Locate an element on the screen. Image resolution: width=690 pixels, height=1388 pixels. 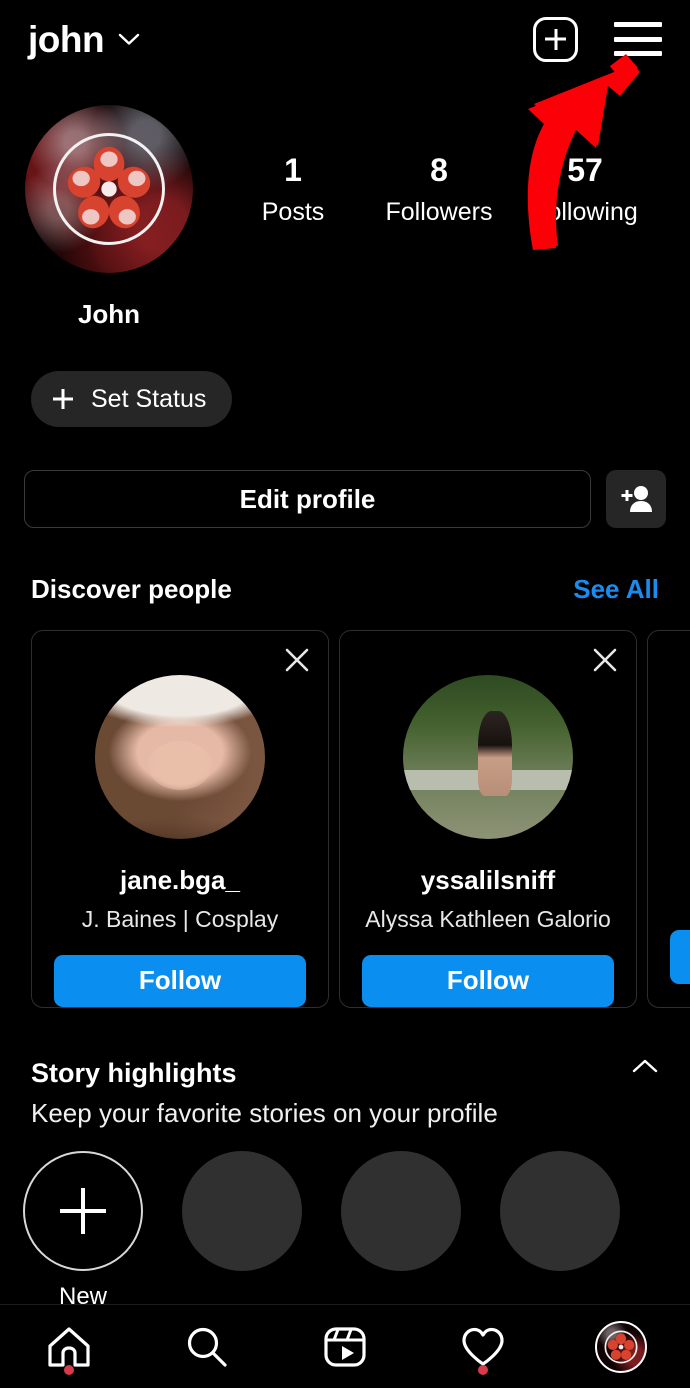
heart-icon is located at coordinates (483, 1346).